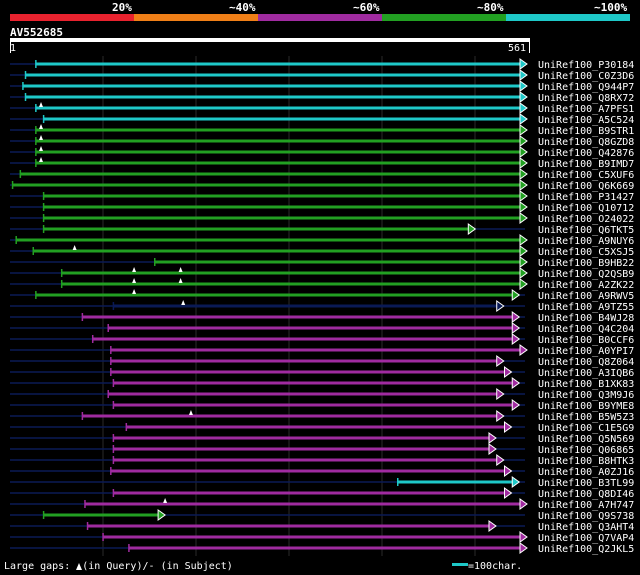  Describe the element at coordinates (586, 252) in the screenshot. I see `hit-identifier-link: UniRef100_C5XSJ5` at that location.